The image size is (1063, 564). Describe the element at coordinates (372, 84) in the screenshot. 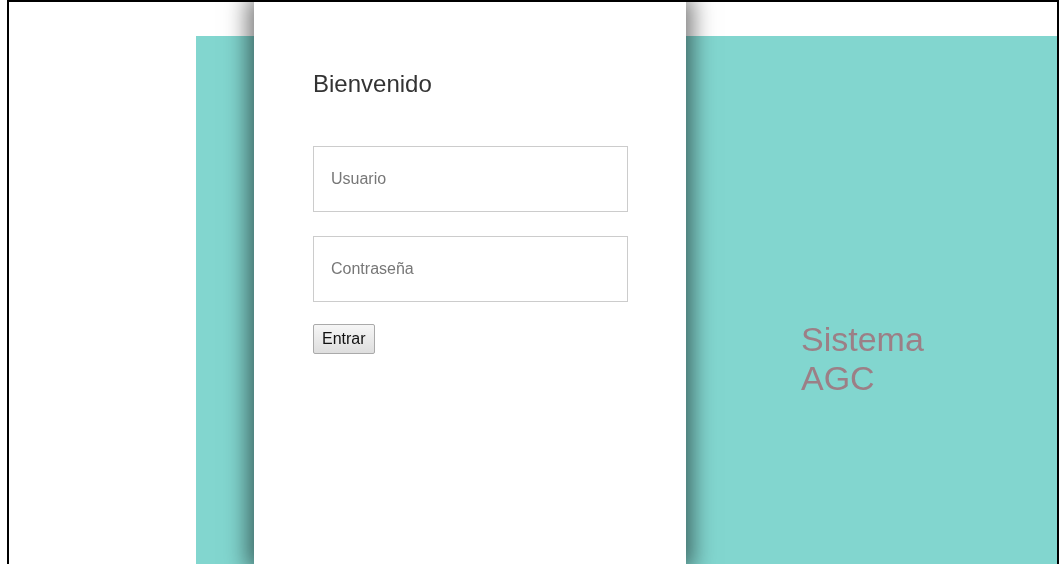

I see `welcome-title: Bienvenido` at that location.